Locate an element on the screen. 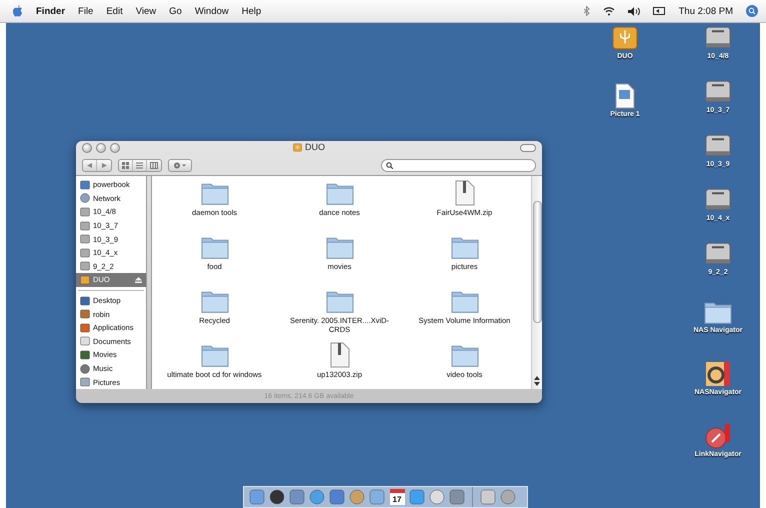  menu-item: Edit is located at coordinates (114, 11).